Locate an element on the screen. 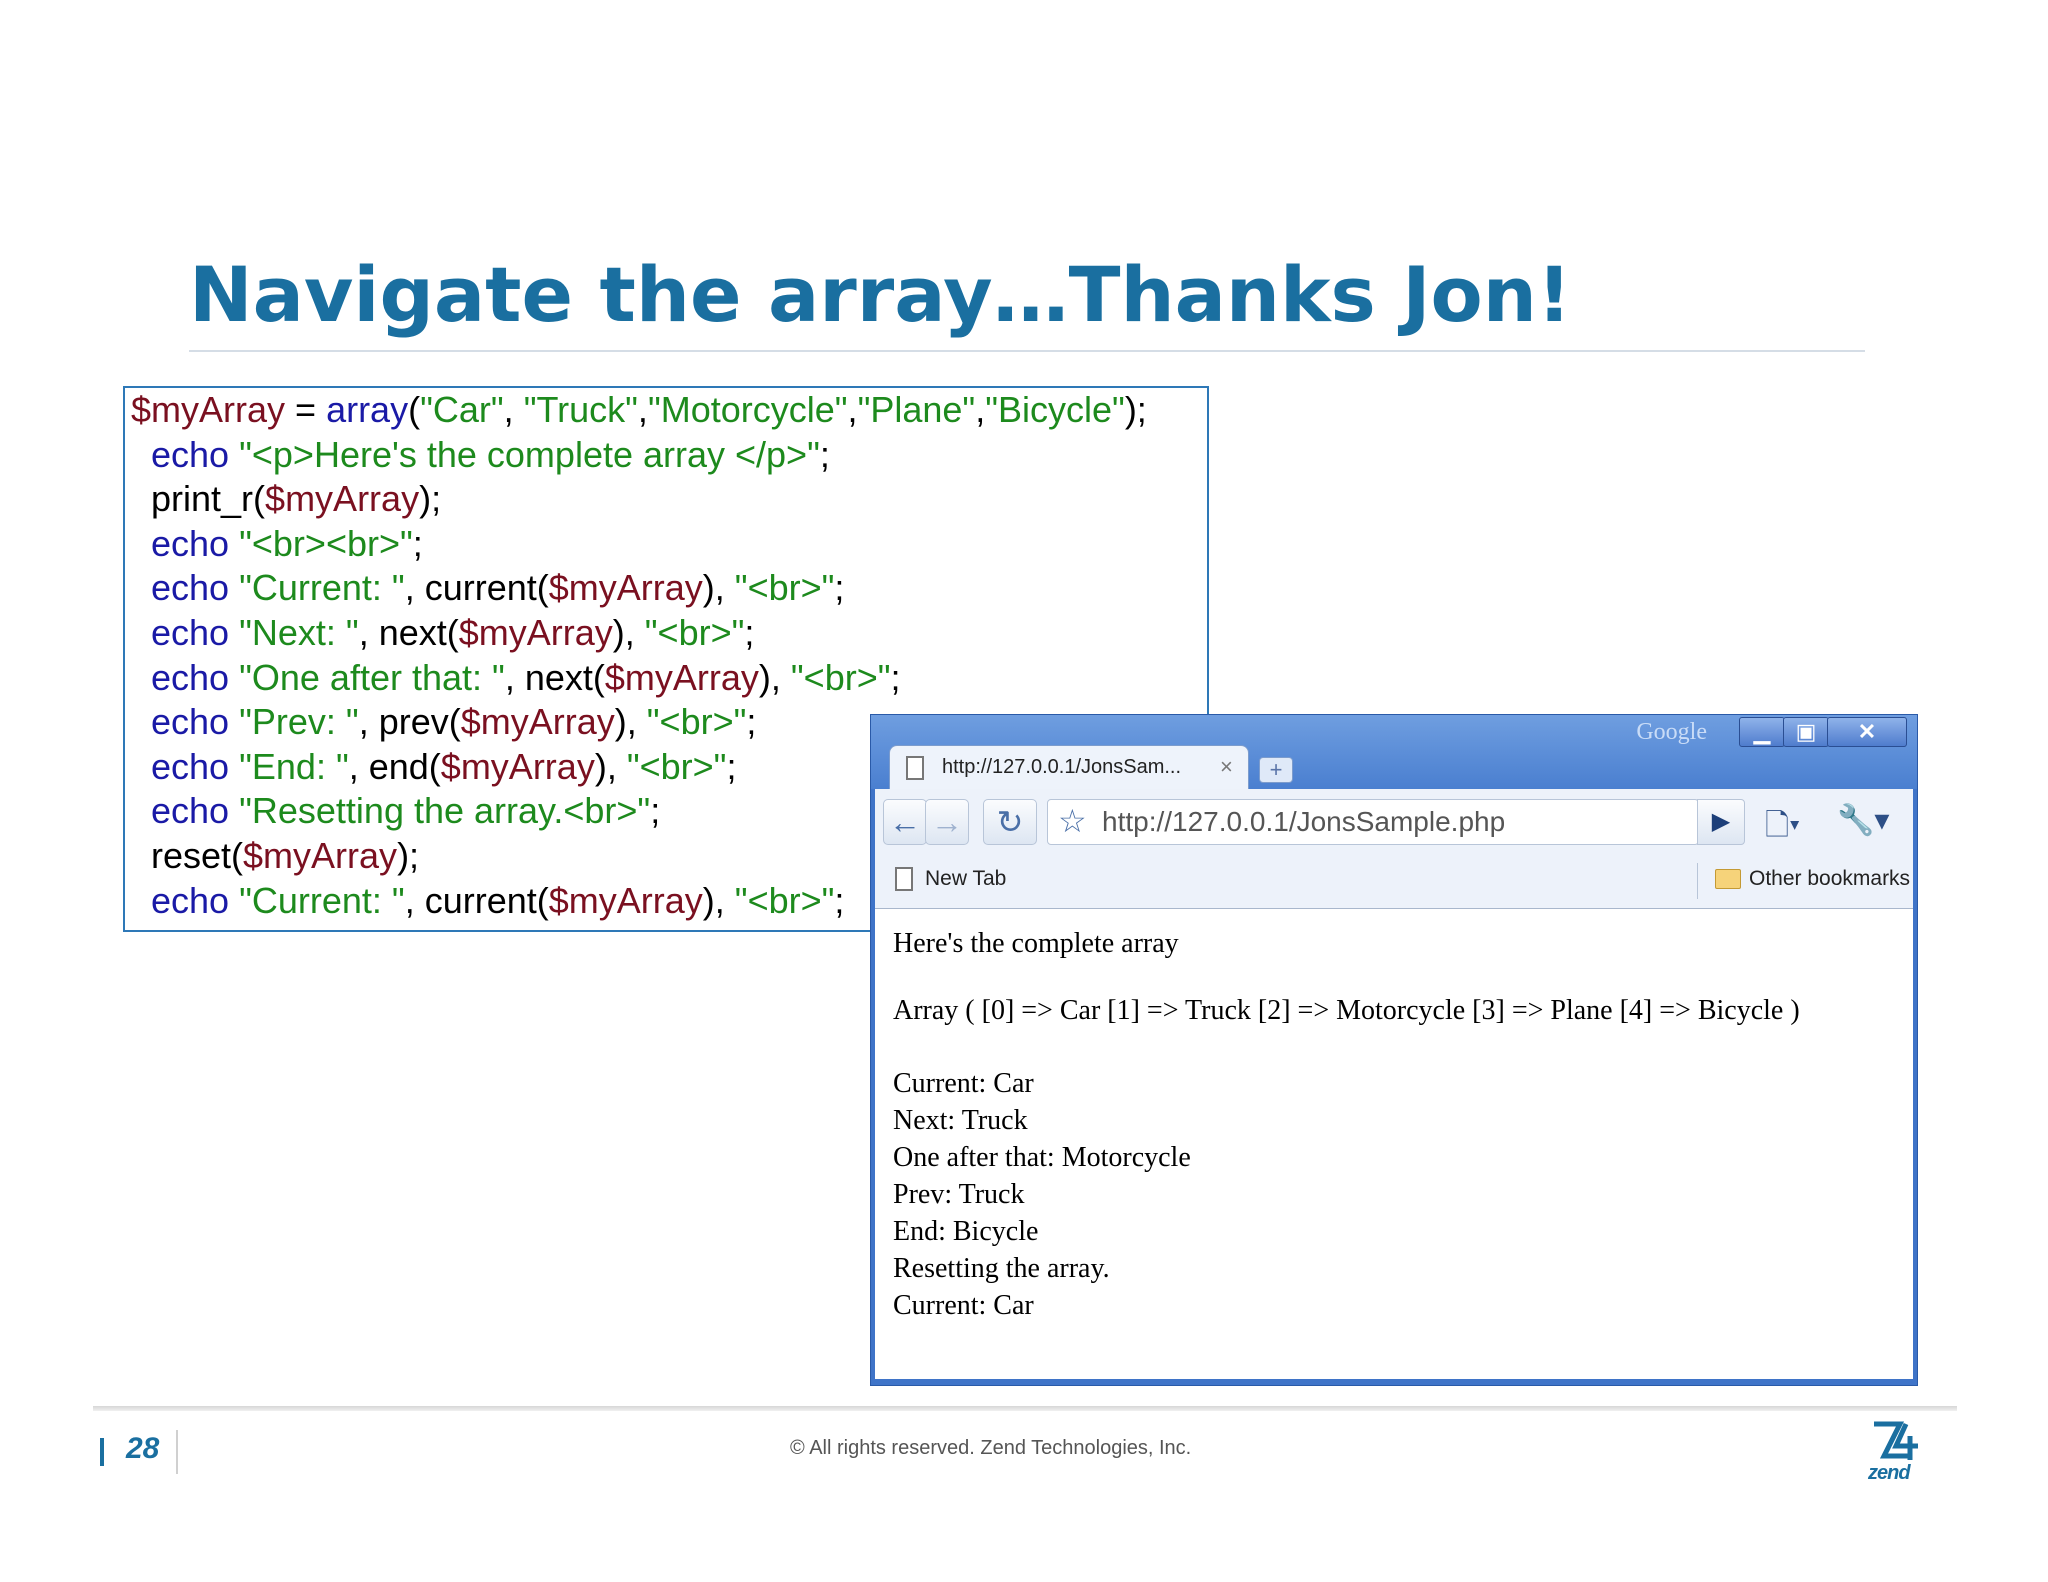 The image size is (2048, 1582). code-token: array is located at coordinates (367, 409).